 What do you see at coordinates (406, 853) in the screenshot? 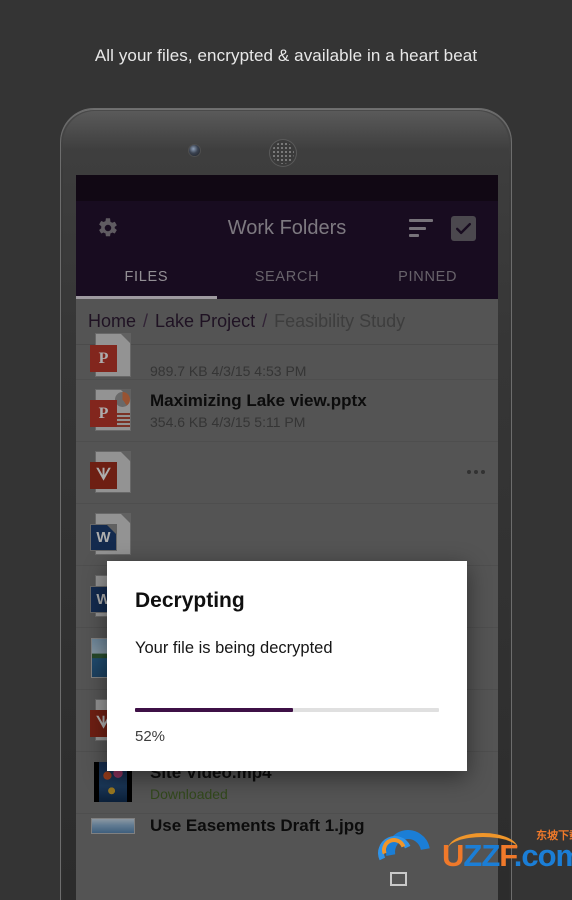
I see `uzzf-logo-icon` at bounding box center [406, 853].